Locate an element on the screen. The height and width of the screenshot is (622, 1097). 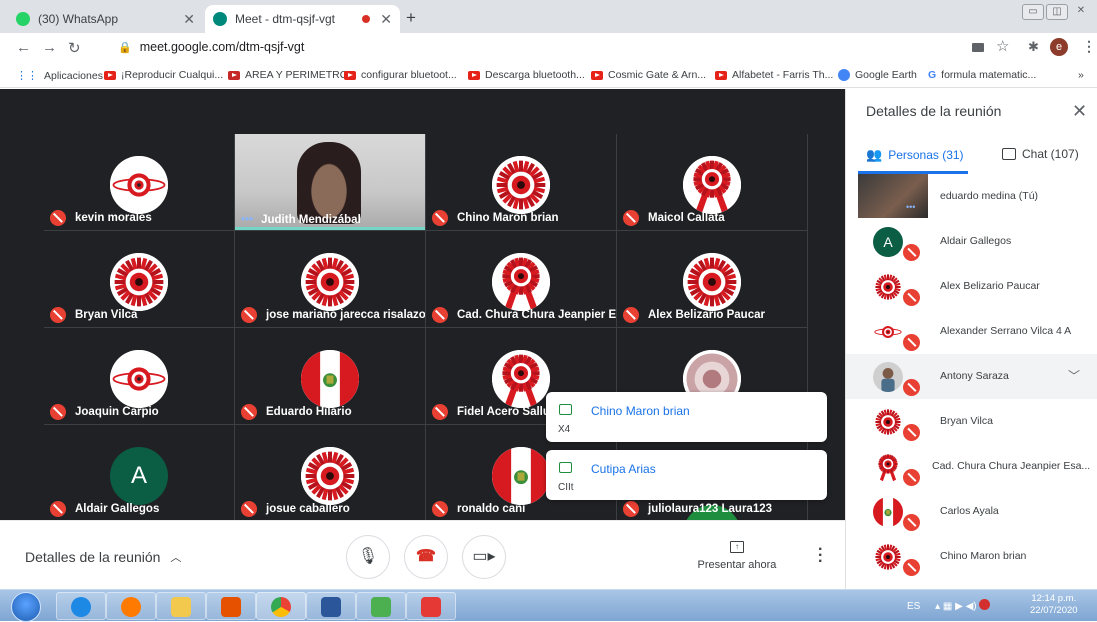
camera-button: ▭▸ is located at coordinates (484, 557).